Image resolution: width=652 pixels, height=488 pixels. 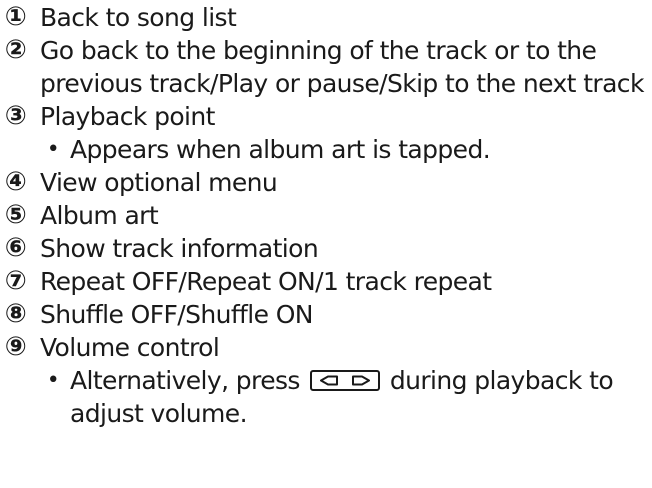 What do you see at coordinates (15, 116) in the screenshot?
I see `item-number-3: ③` at bounding box center [15, 116].